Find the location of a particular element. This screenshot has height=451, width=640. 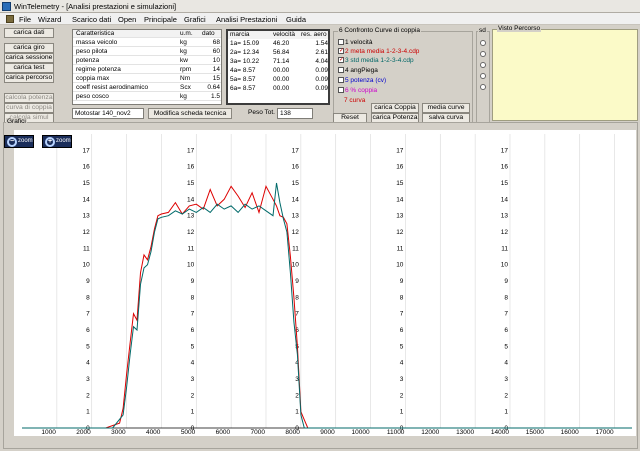

menu-principale: Principale is located at coordinates (160, 19).